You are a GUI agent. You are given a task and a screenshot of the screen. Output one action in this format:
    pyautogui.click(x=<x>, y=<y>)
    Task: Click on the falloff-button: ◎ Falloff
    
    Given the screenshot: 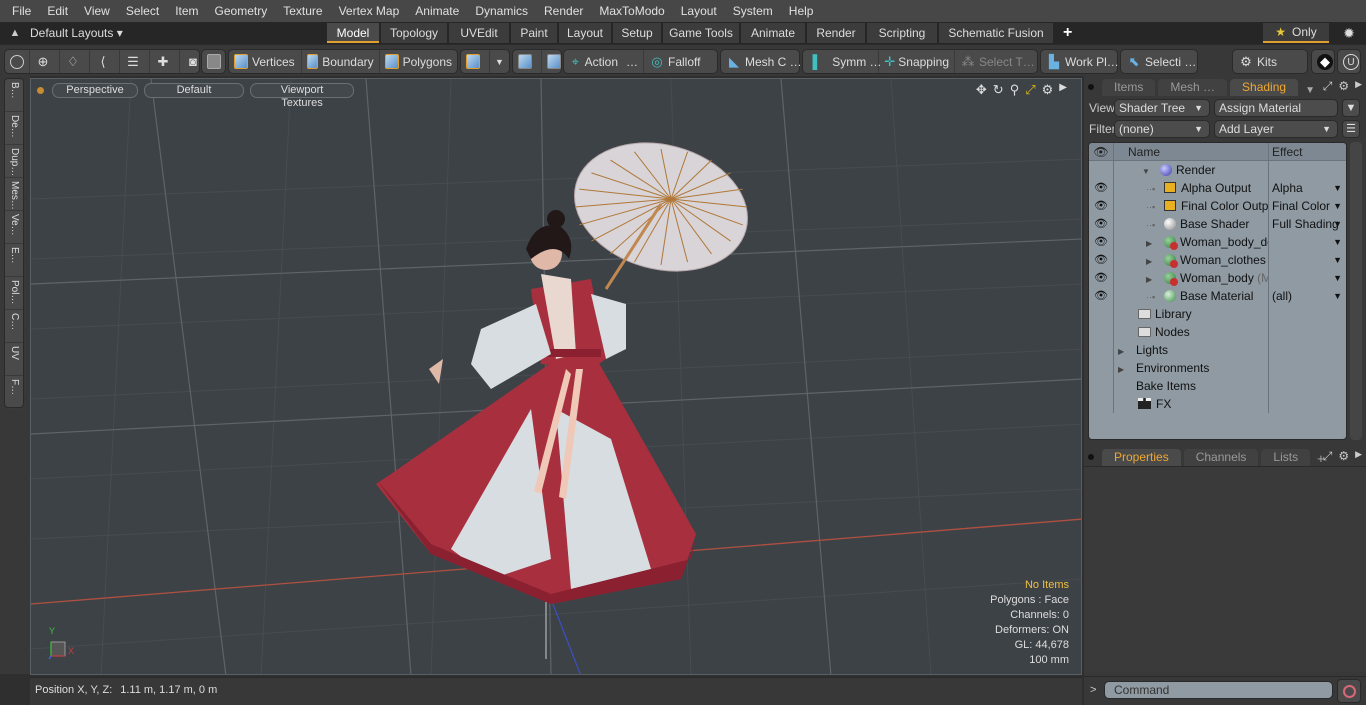 What is the action you would take?
    pyautogui.click(x=674, y=61)
    